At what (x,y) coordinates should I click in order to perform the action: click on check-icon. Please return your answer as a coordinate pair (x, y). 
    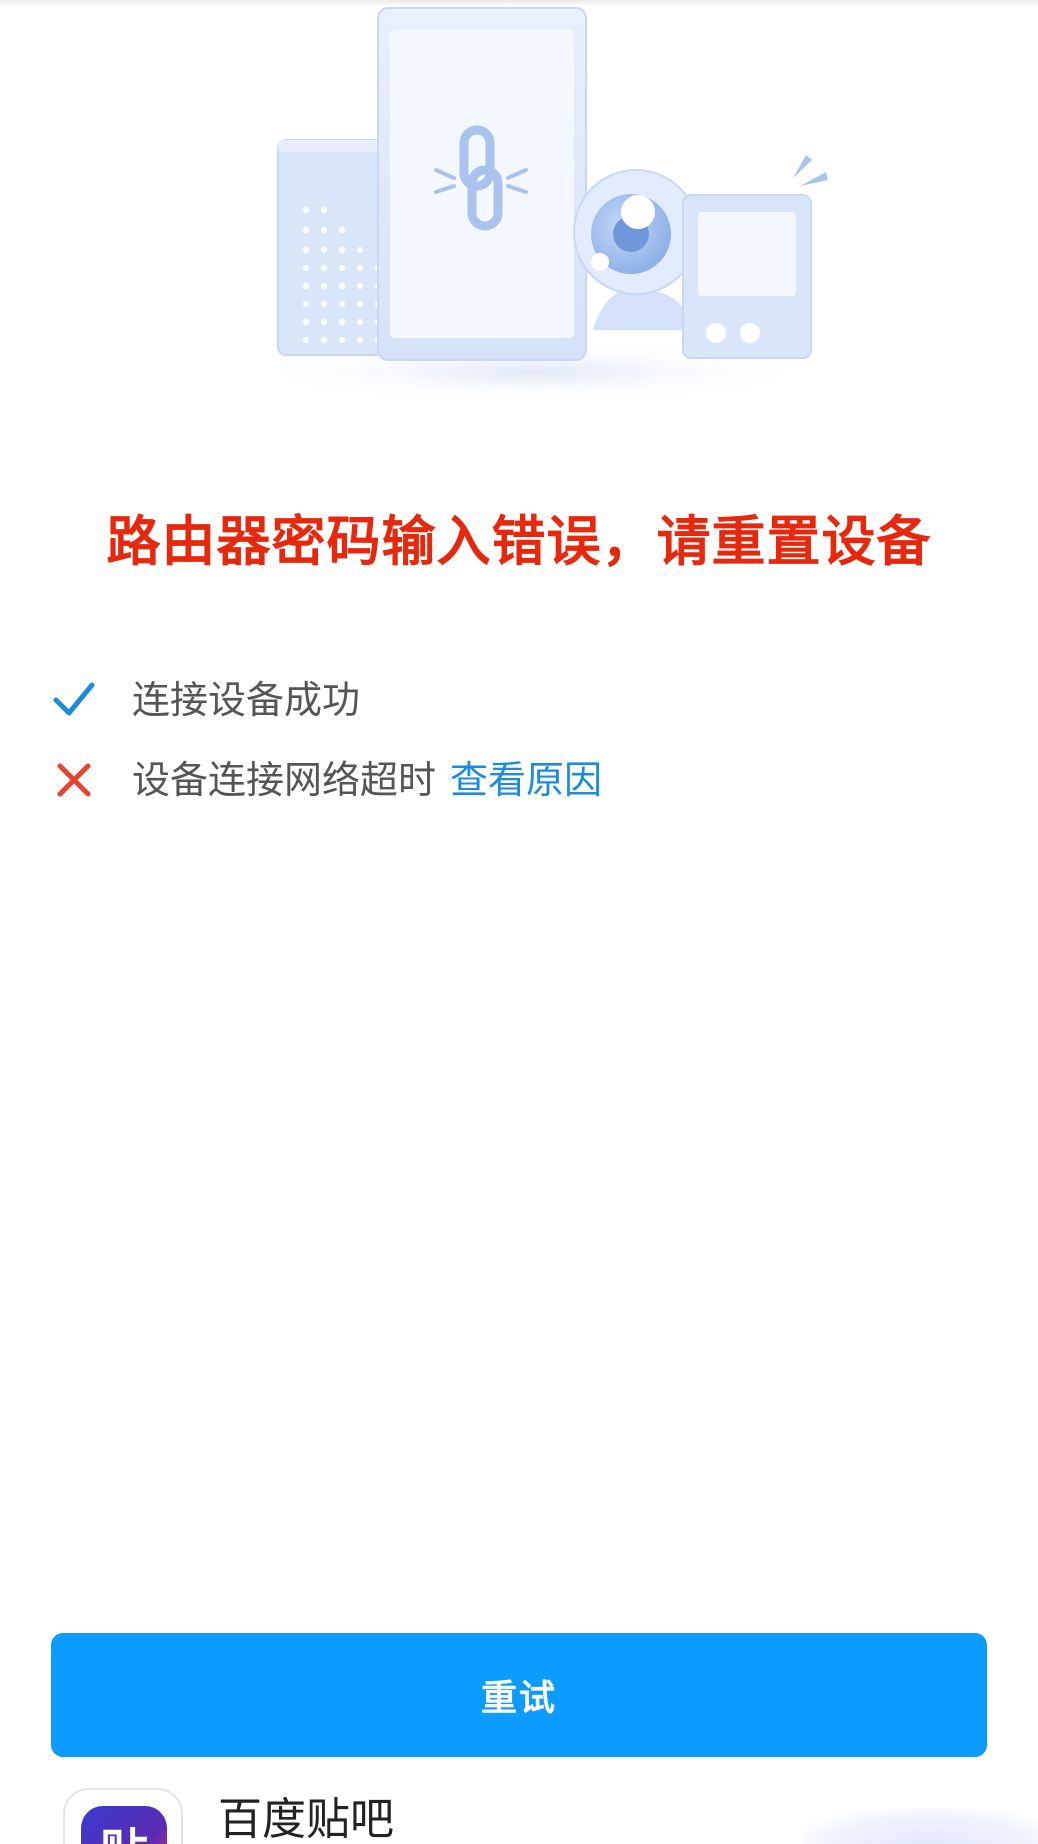
    Looking at the image, I should click on (74, 700).